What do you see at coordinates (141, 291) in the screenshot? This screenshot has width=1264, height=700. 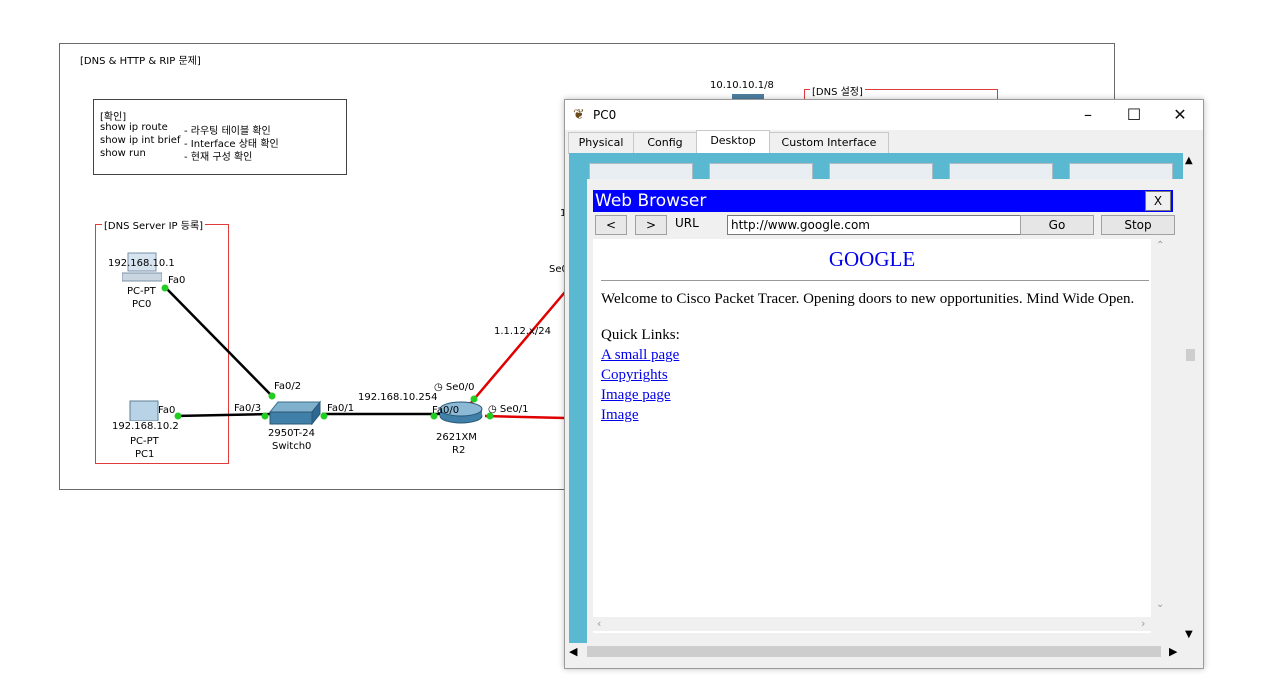 I see `pc0-model: PC-PT` at bounding box center [141, 291].